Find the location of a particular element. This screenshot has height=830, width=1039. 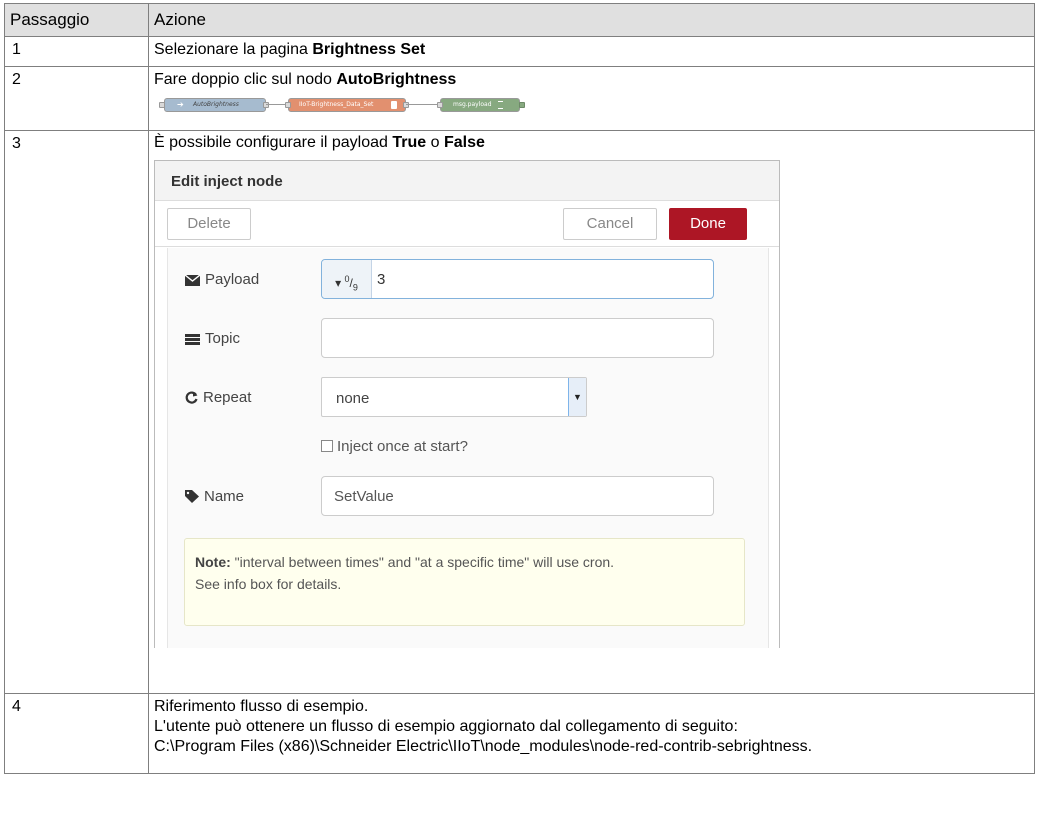

topic-row: Topic is located at coordinates (468, 338).